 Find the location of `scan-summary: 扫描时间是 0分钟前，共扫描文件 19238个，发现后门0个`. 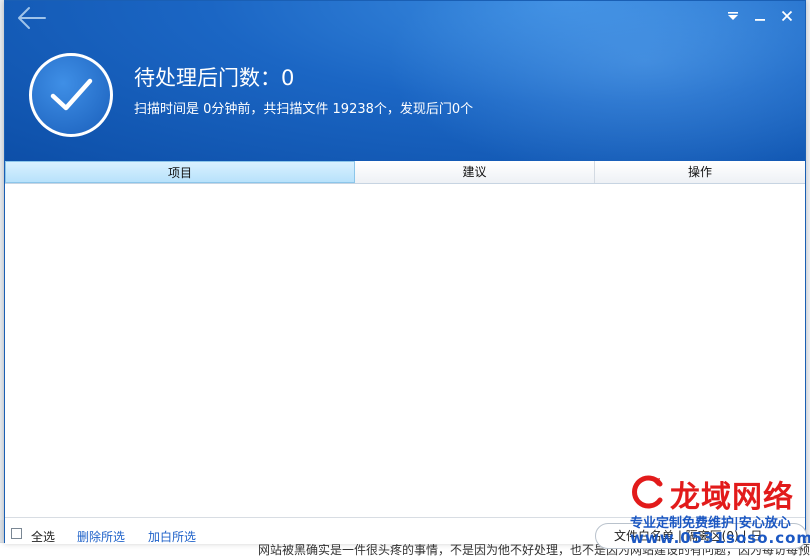

scan-summary: 扫描时间是 0分钟前，共扫描文件 19238个，发现后门0个 is located at coordinates (304, 109).